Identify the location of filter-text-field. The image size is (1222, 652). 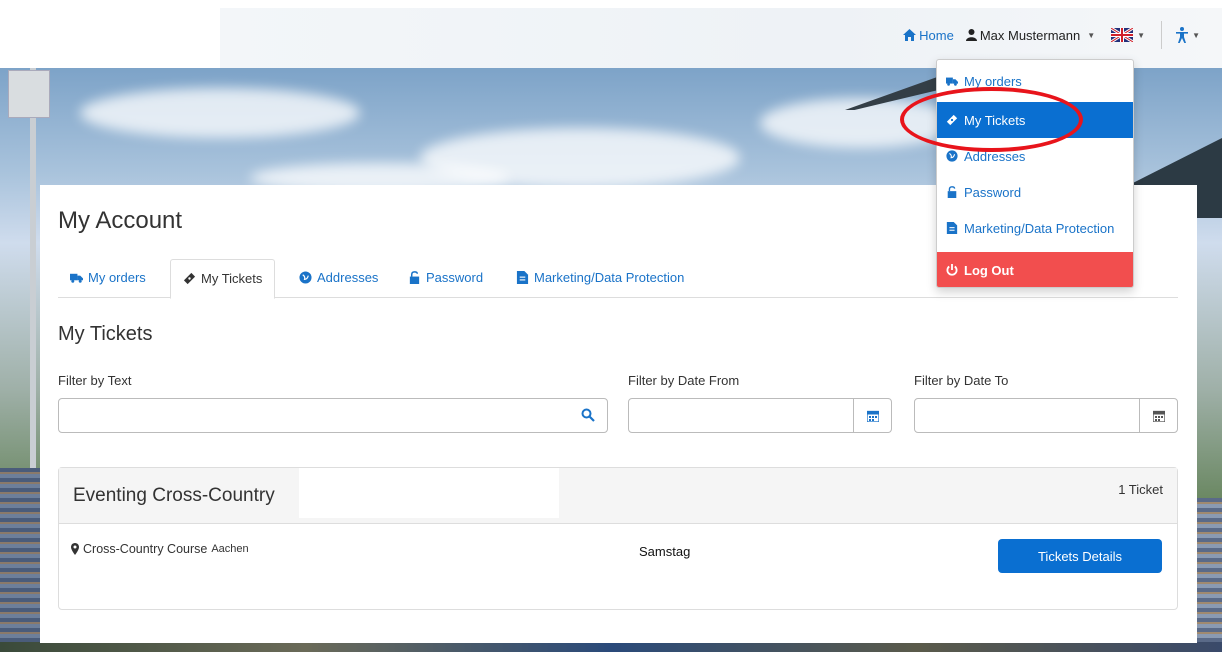
(333, 415).